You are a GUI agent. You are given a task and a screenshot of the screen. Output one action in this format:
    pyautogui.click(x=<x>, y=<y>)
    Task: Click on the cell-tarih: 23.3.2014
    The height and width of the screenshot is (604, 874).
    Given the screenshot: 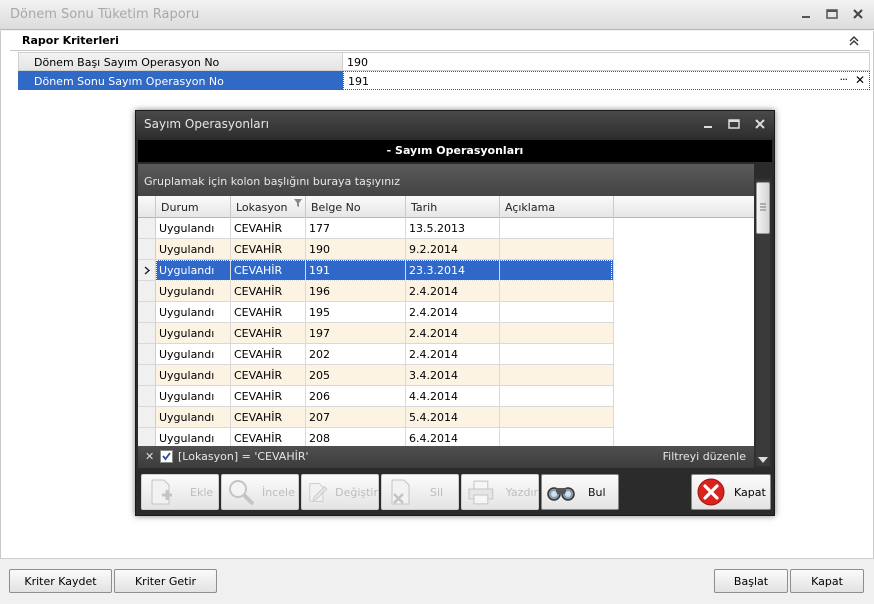 What is the action you would take?
    pyautogui.click(x=453, y=270)
    